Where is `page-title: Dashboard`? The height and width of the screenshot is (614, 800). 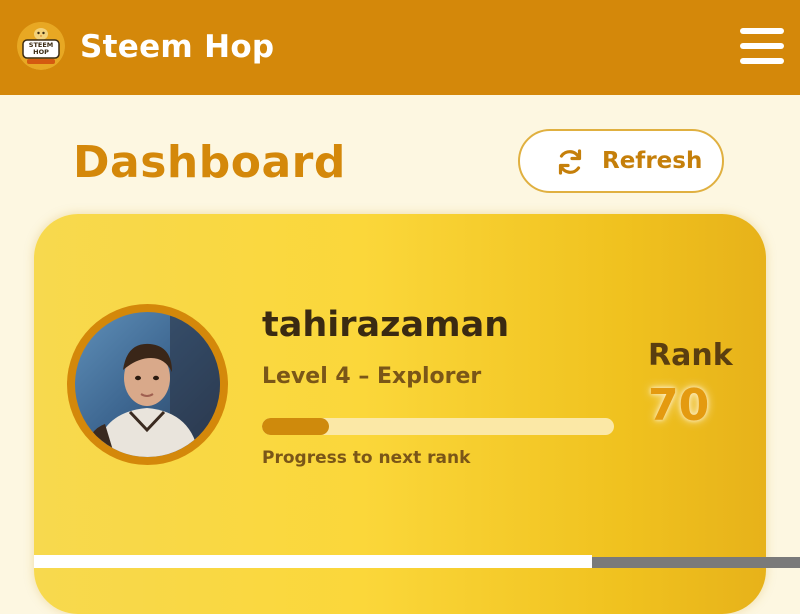 page-title: Dashboard is located at coordinates (209, 162).